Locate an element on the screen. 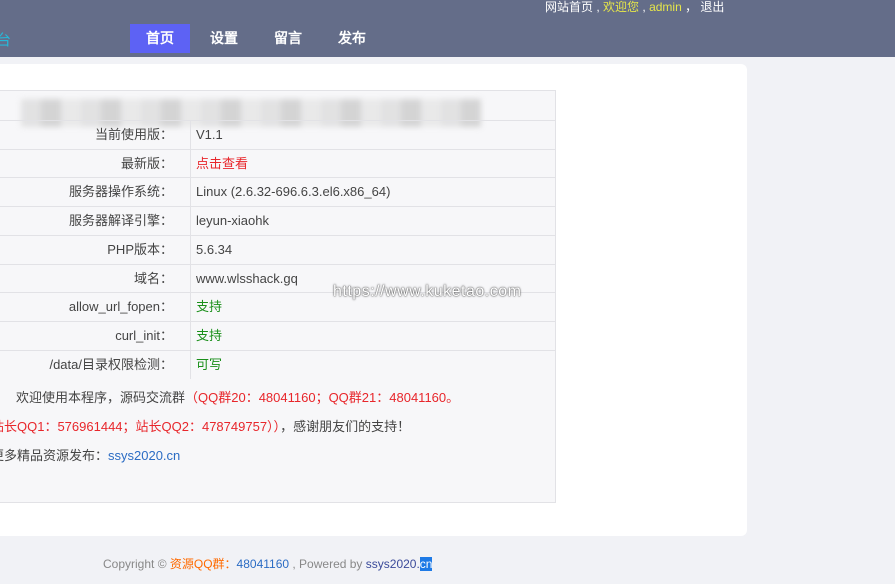 The width and height of the screenshot is (895, 584). row-label: allow_url_fopen： is located at coordinates (120, 307).